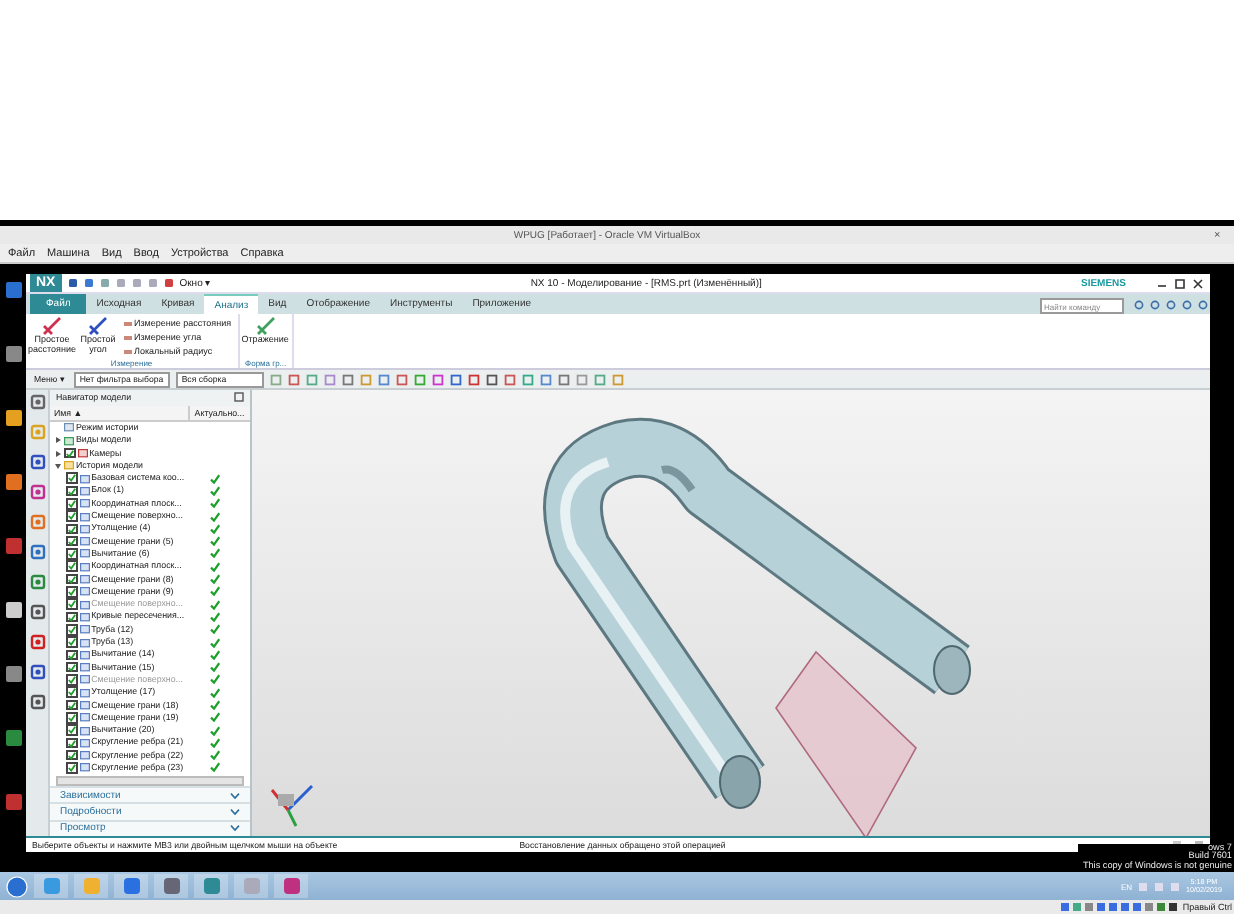 The width and height of the screenshot is (1234, 914). I want to click on axis-triad-icon, so click(292, 805).